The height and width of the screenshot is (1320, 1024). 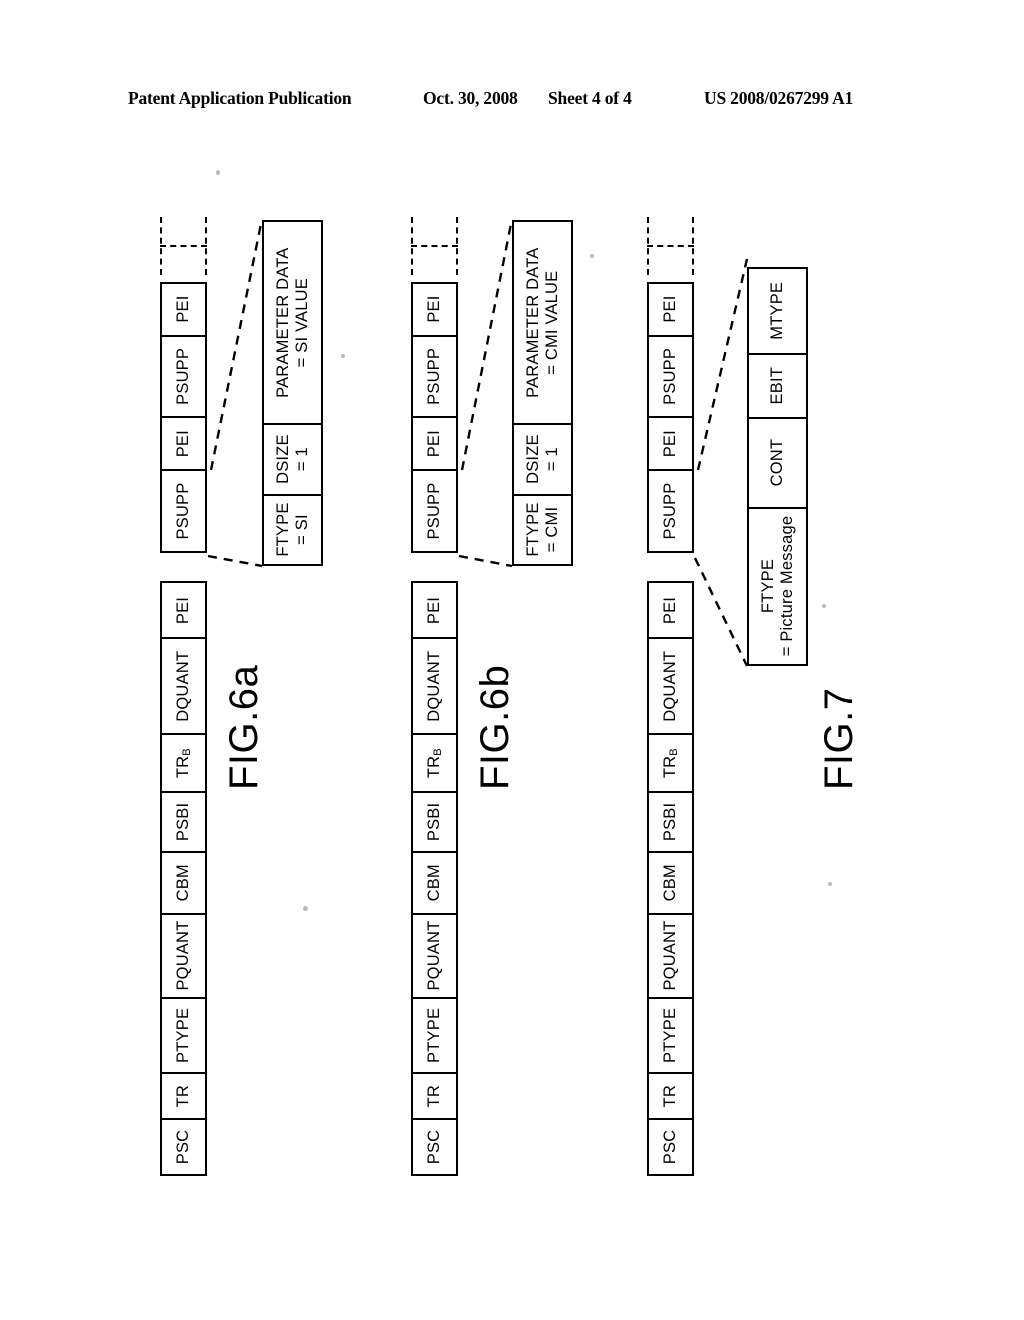 I want to click on fig-6a-cell-pei-1: PEI, so click(x=183, y=444).